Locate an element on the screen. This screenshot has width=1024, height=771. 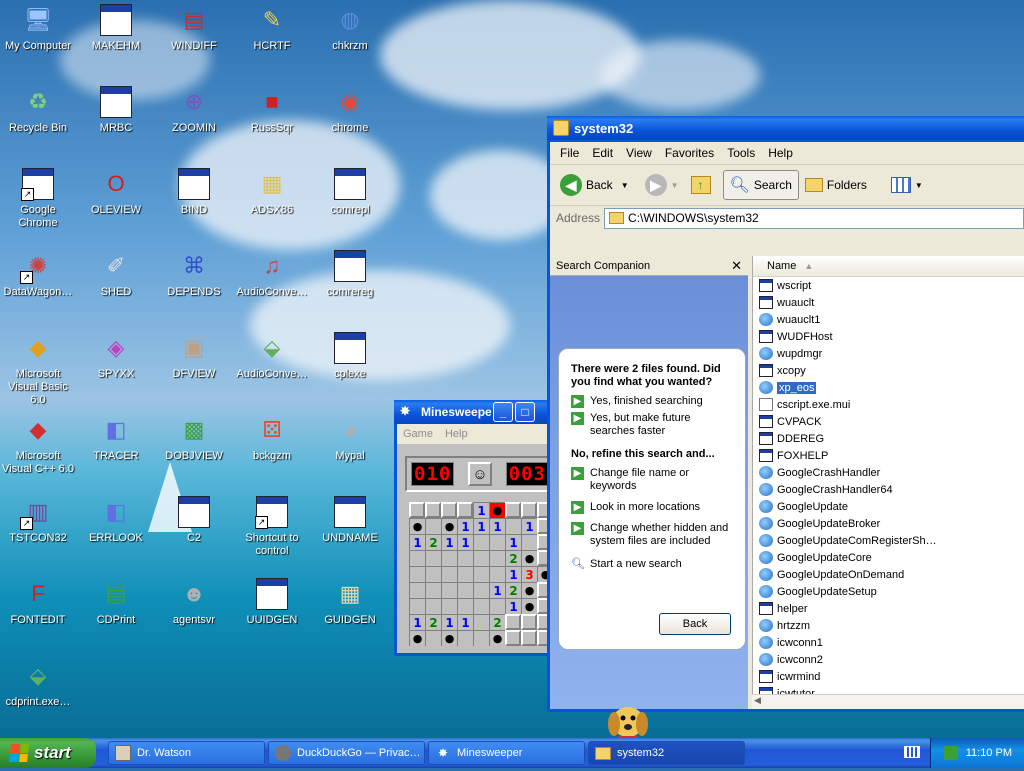
desktop-icon: ▦ ADSX86 is located at coordinates (272, 192).